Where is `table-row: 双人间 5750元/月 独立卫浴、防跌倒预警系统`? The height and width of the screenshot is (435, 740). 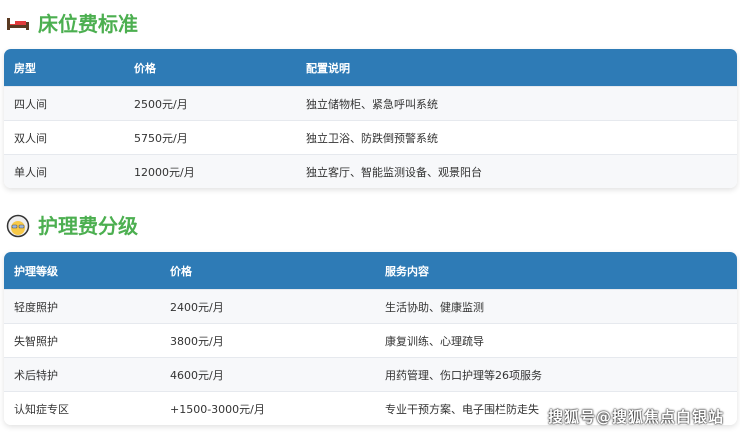
table-row: 双人间 5750元/月 独立卫浴、防跌倒预警系统 is located at coordinates (370, 137).